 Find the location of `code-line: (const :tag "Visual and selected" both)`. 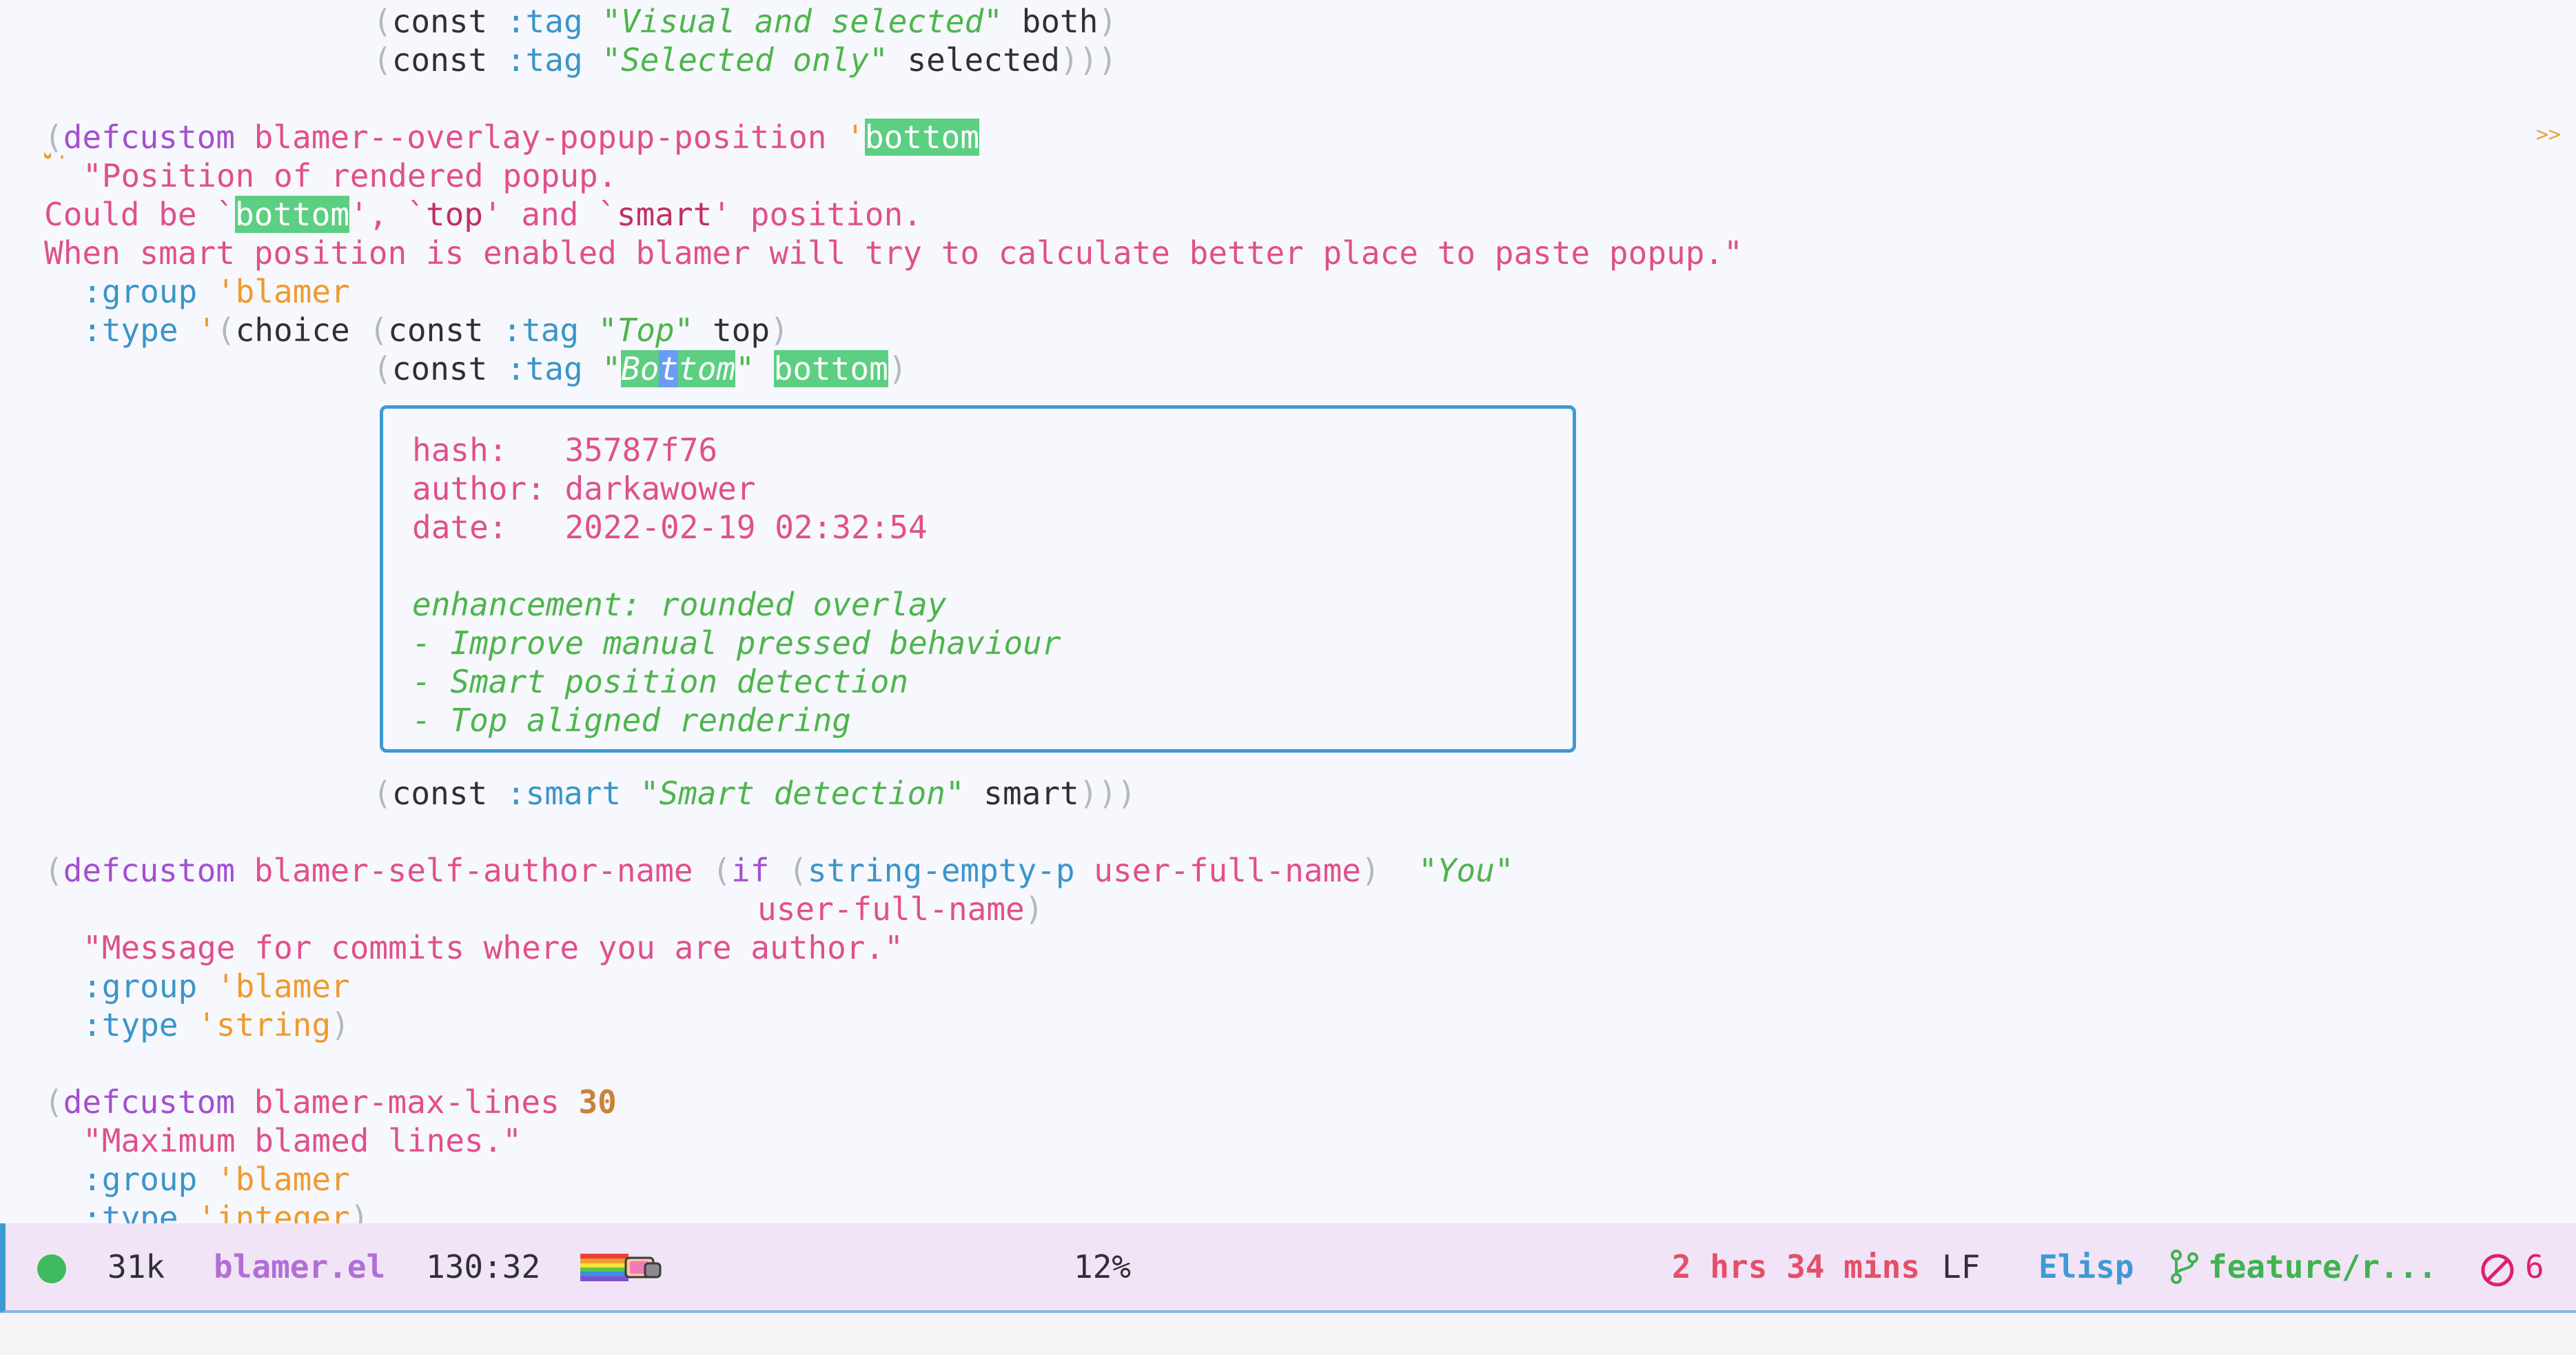

code-line: (const :tag "Visual and selected" both) is located at coordinates (745, 21).